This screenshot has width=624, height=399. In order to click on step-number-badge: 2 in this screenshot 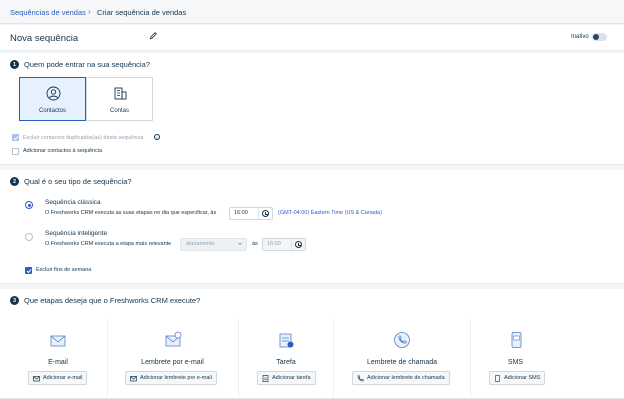, I will do `click(14, 181)`.